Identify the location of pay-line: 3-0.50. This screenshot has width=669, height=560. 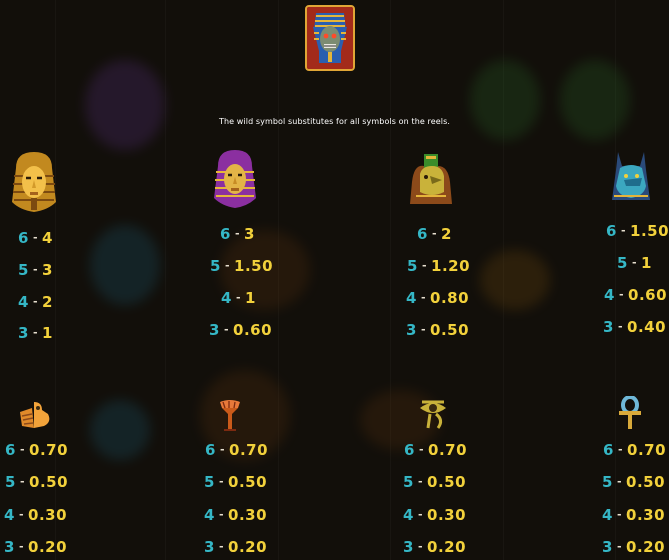
(438, 330).